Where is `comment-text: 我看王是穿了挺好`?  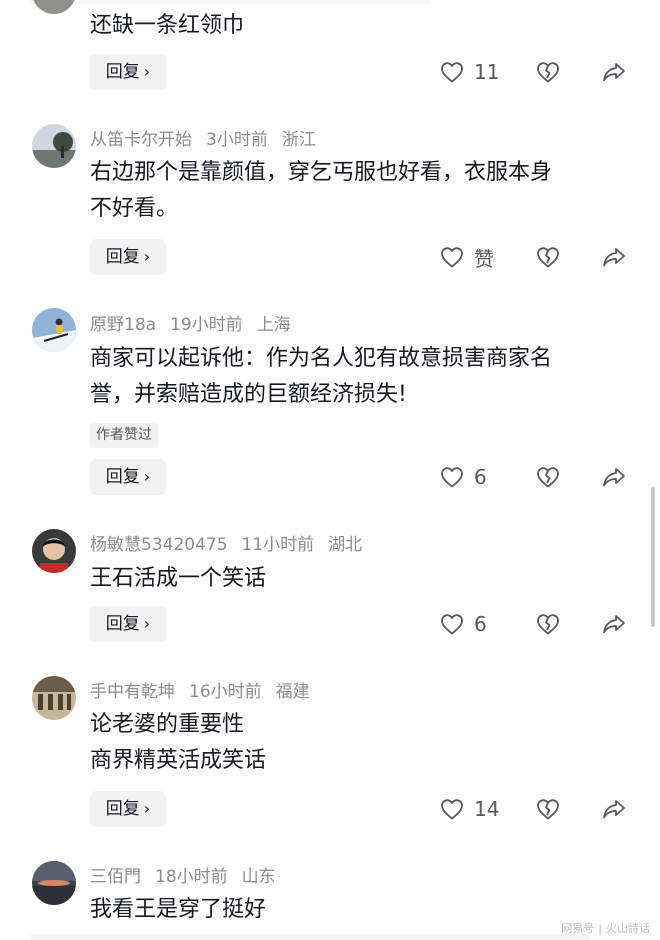 comment-text: 我看王是穿了挺好 is located at coordinates (362, 910).